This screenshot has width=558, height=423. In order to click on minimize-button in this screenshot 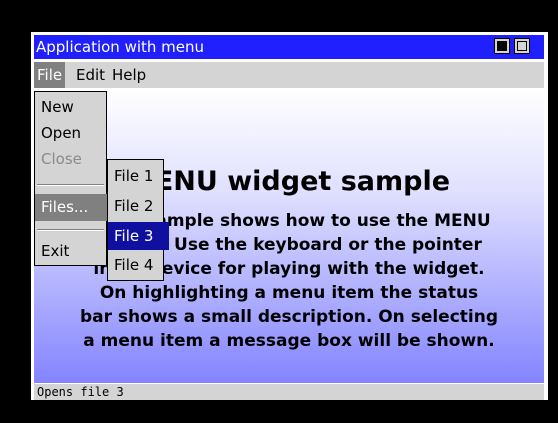, I will do `click(502, 46)`.